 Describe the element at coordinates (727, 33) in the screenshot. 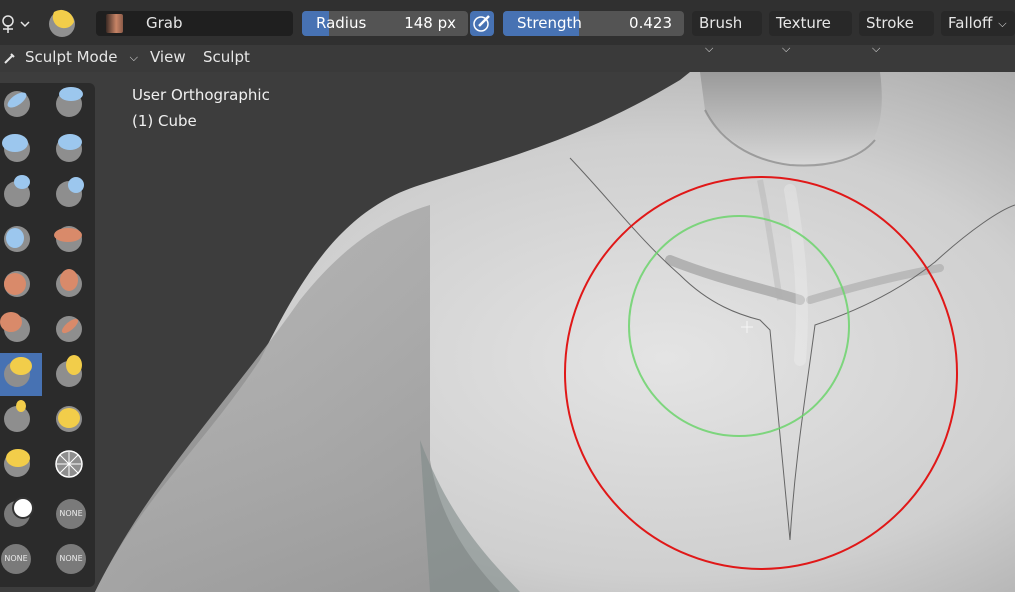

I see `brush-menu: Brush ⌵` at that location.